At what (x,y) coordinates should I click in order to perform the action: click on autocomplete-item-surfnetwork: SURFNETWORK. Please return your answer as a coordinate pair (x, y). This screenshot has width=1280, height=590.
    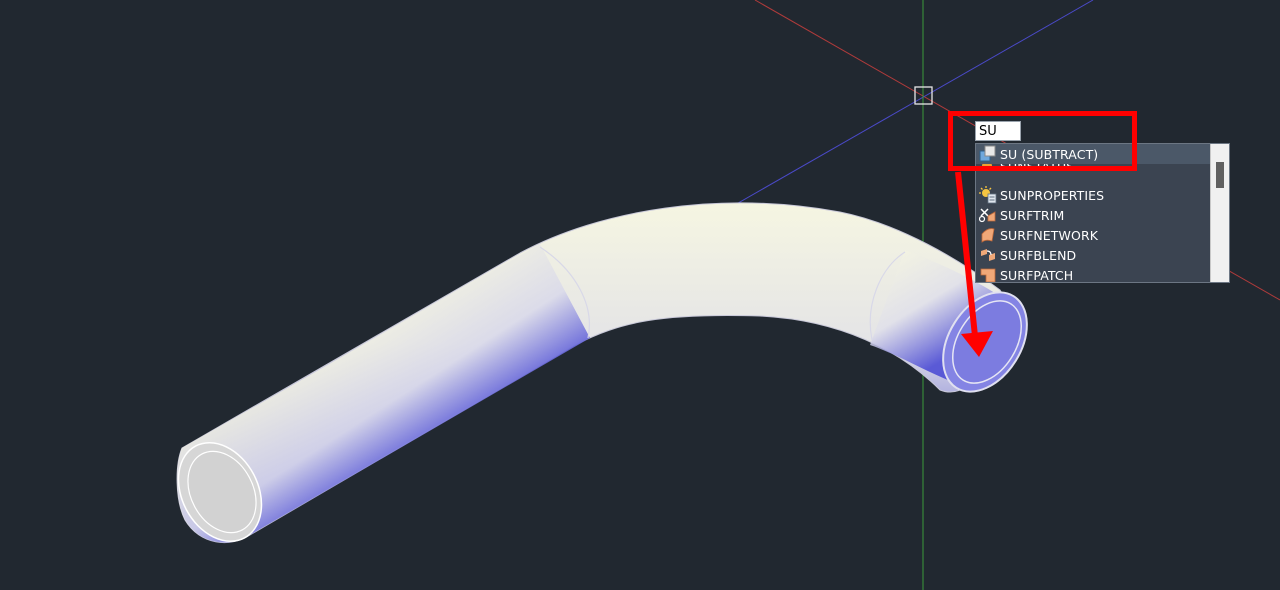
    Looking at the image, I should click on (1094, 235).